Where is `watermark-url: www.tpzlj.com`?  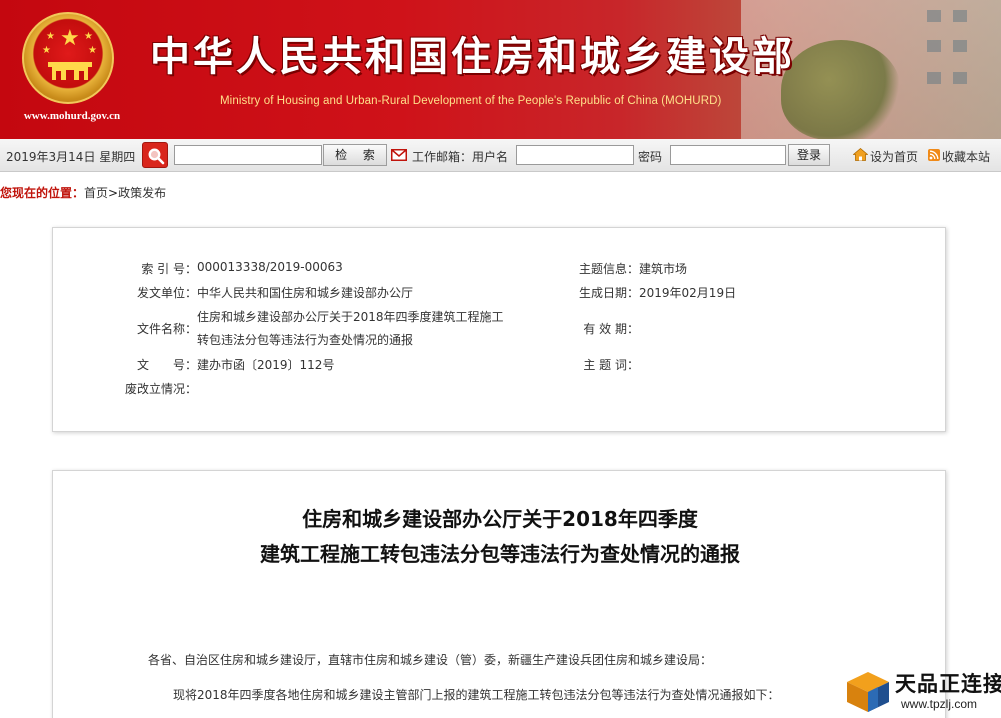 watermark-url: www.tpzlj.com is located at coordinates (939, 704).